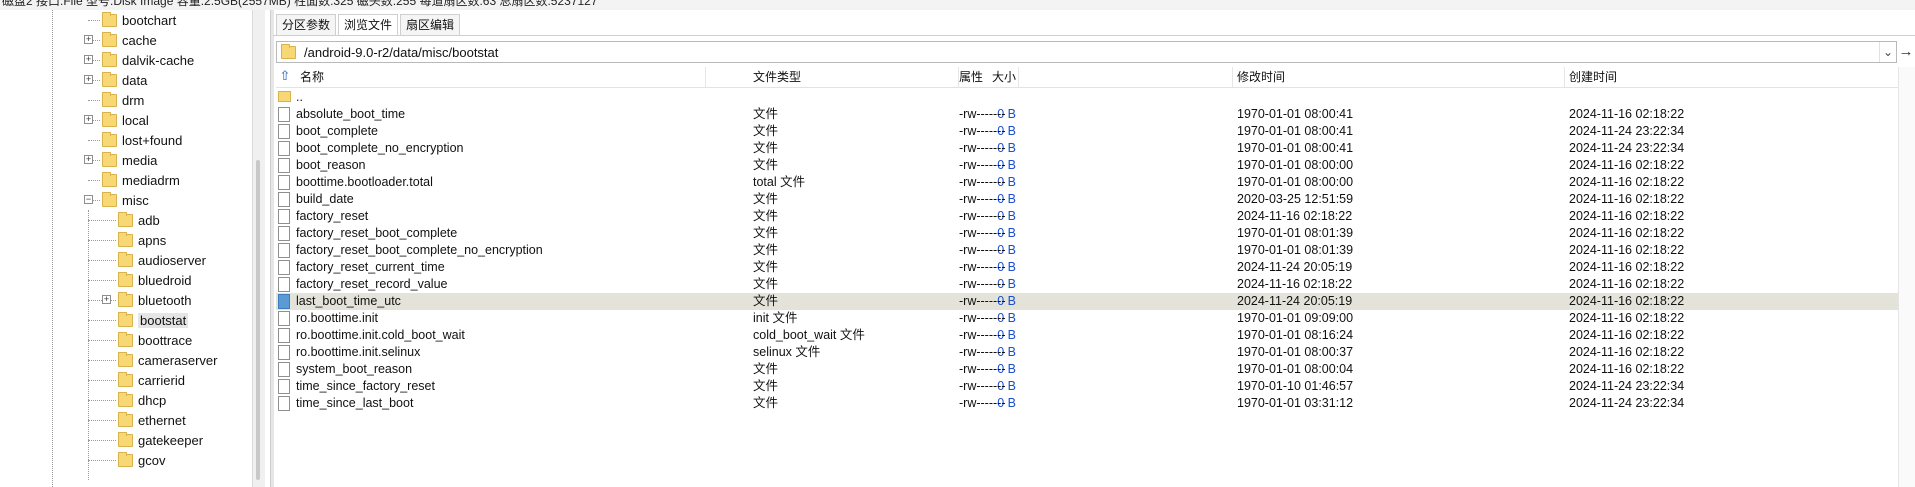 Image resolution: width=1915 pixels, height=487 pixels. I want to click on tree-item: gatekeeper, so click(160, 440).